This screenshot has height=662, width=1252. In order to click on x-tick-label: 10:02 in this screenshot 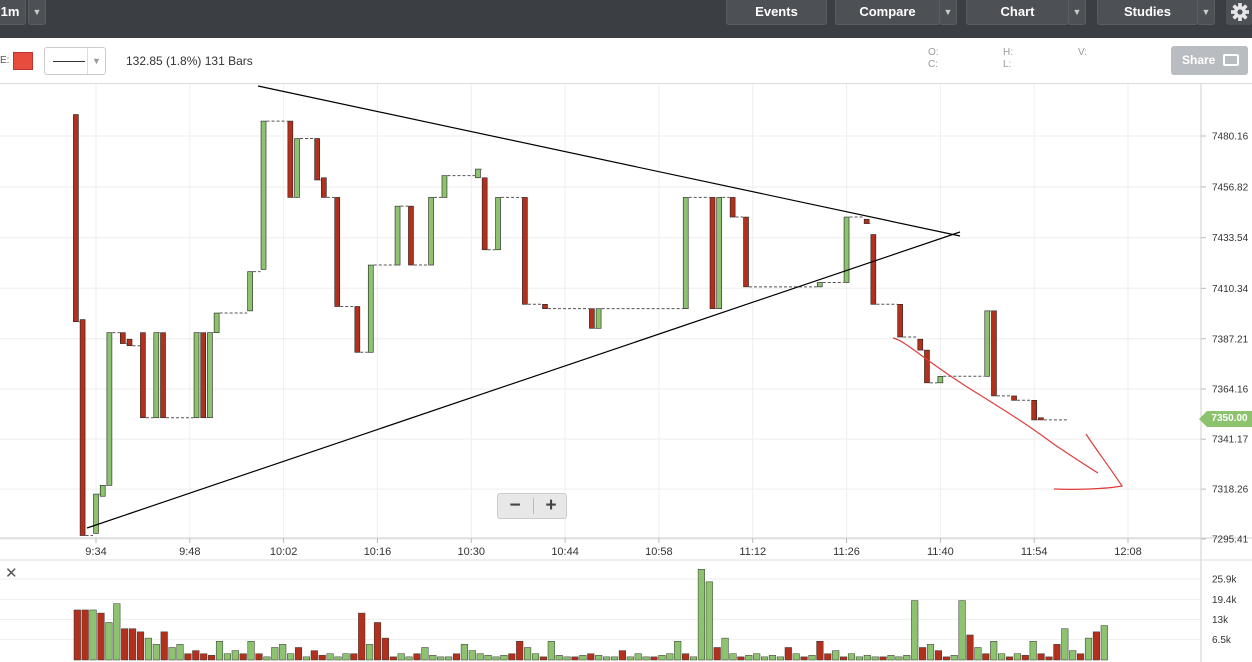, I will do `click(284, 552)`.